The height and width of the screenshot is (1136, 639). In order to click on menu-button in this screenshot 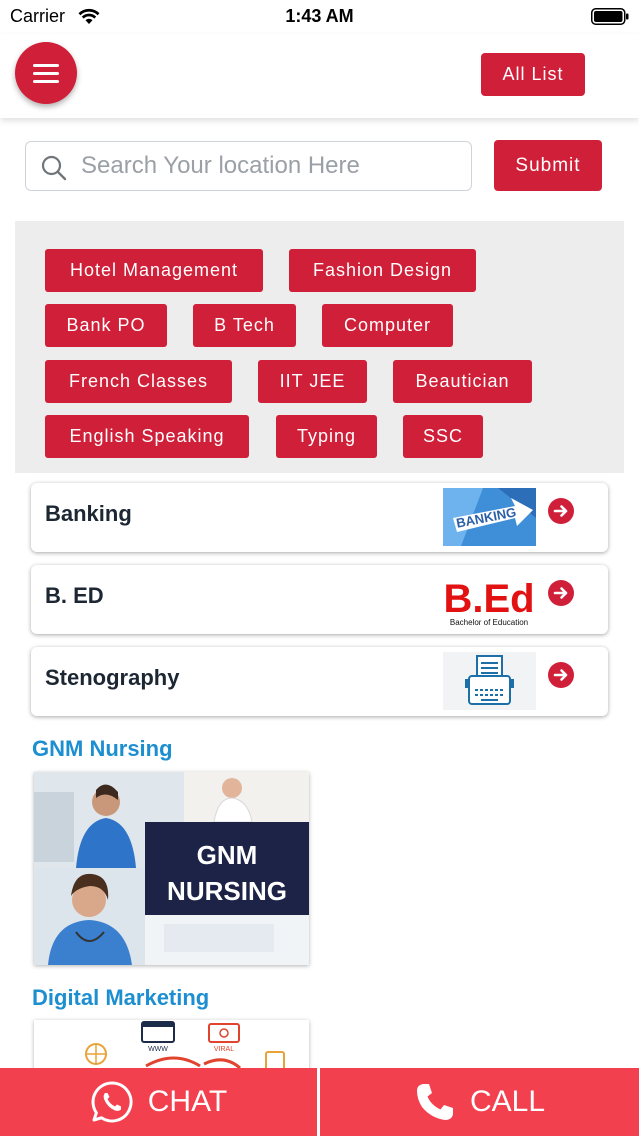, I will do `click(46, 73)`.